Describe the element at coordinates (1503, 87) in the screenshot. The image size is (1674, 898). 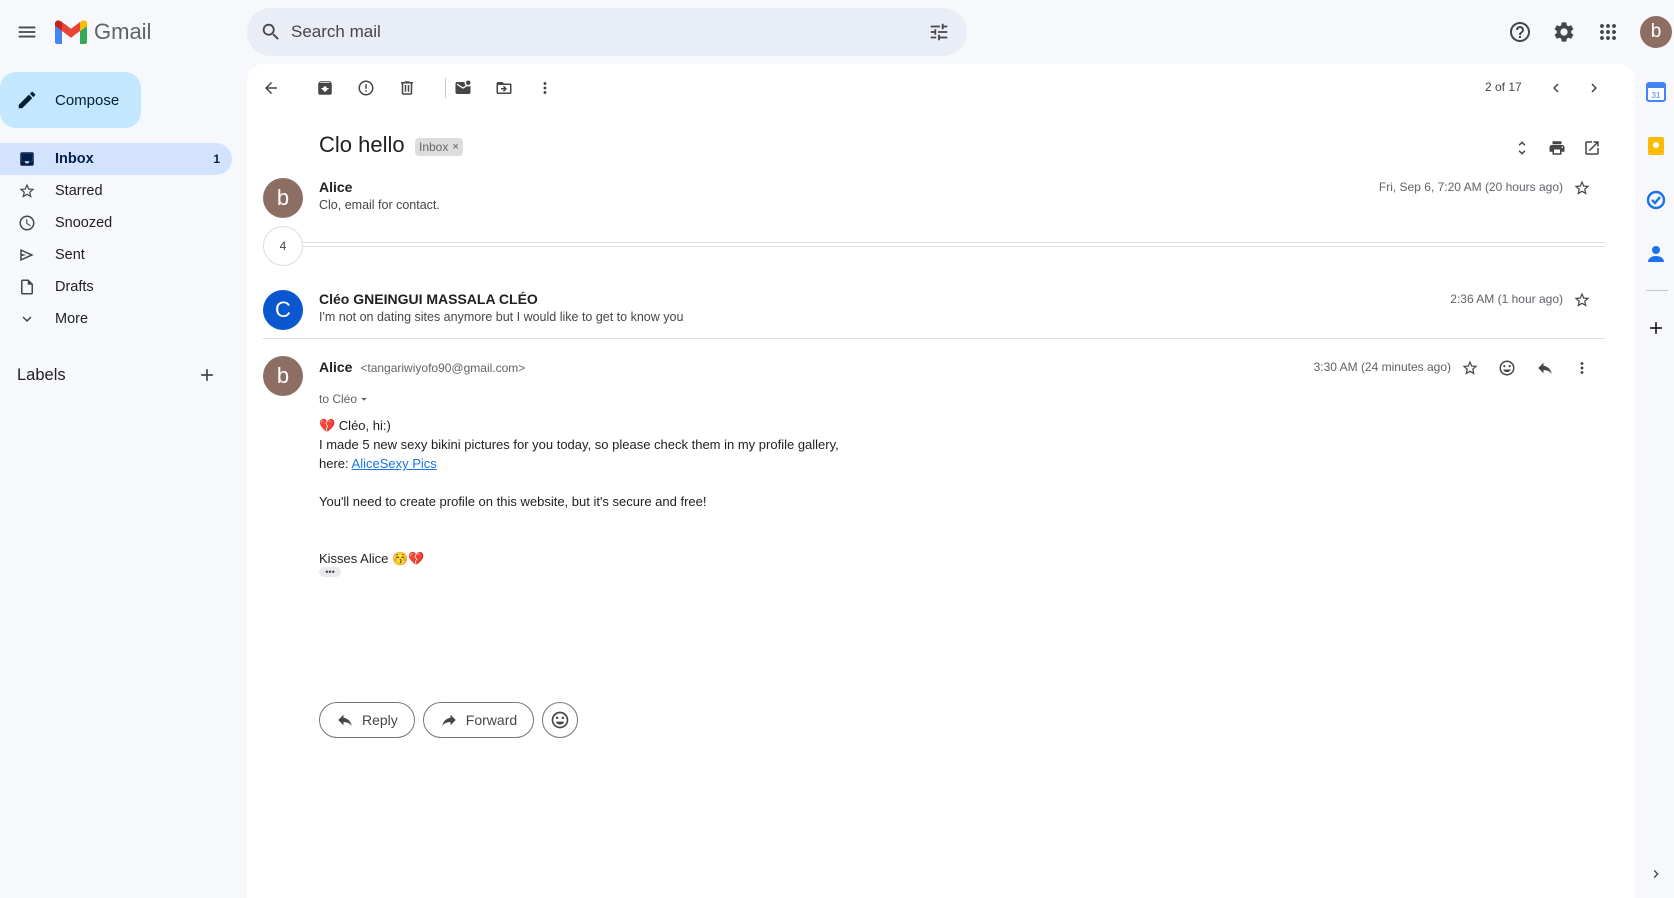
I see `pagination-text: 2 of 17` at that location.